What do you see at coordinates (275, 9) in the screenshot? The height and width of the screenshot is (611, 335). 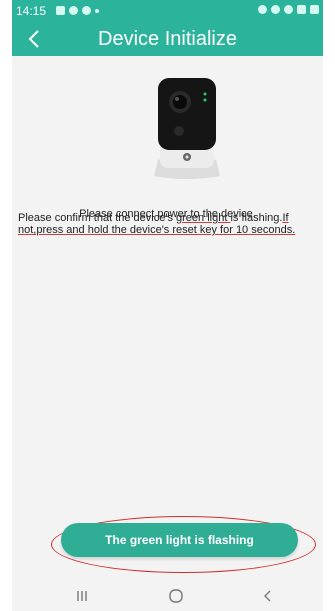 I see `bluetooth-icon` at bounding box center [275, 9].